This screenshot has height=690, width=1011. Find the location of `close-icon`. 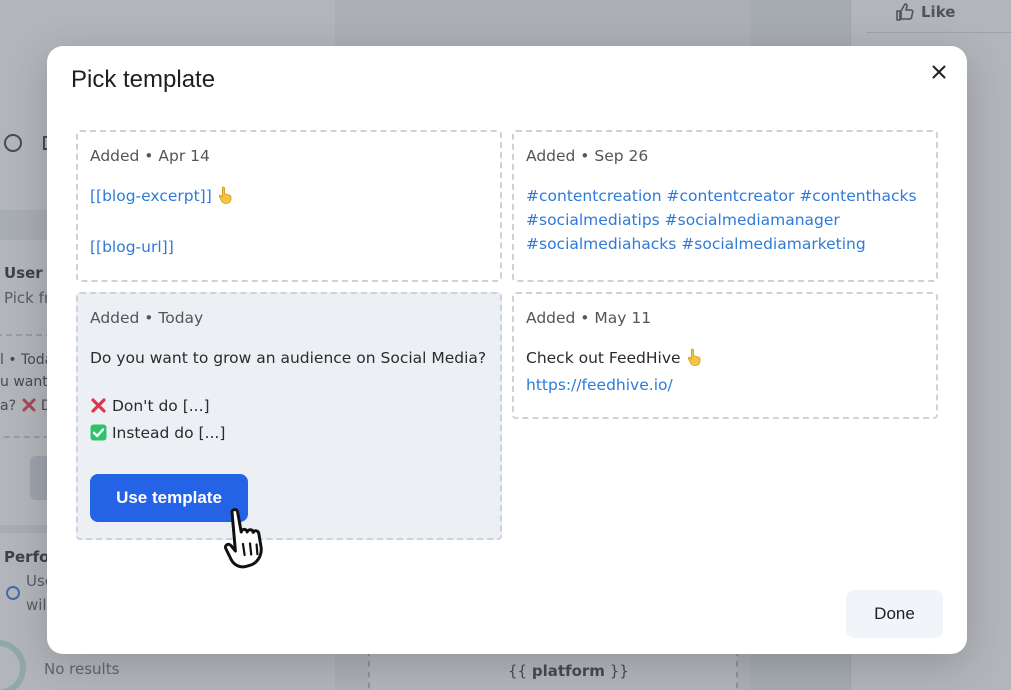

close-icon is located at coordinates (939, 72).